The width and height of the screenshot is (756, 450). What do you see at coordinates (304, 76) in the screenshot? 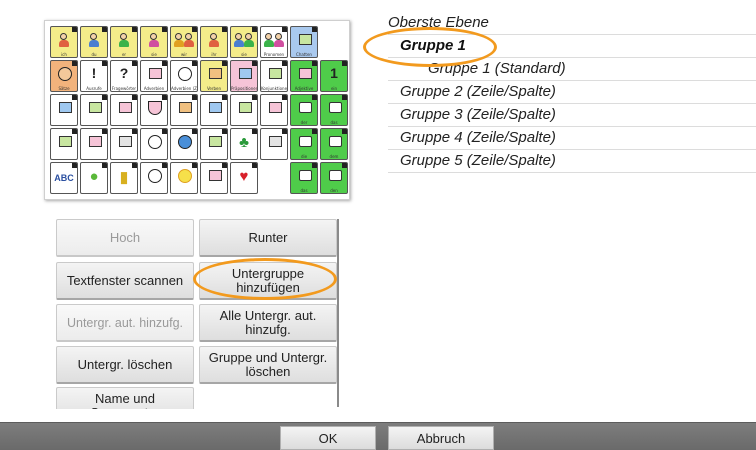
I see `symbol-cell: Adjektive` at bounding box center [304, 76].